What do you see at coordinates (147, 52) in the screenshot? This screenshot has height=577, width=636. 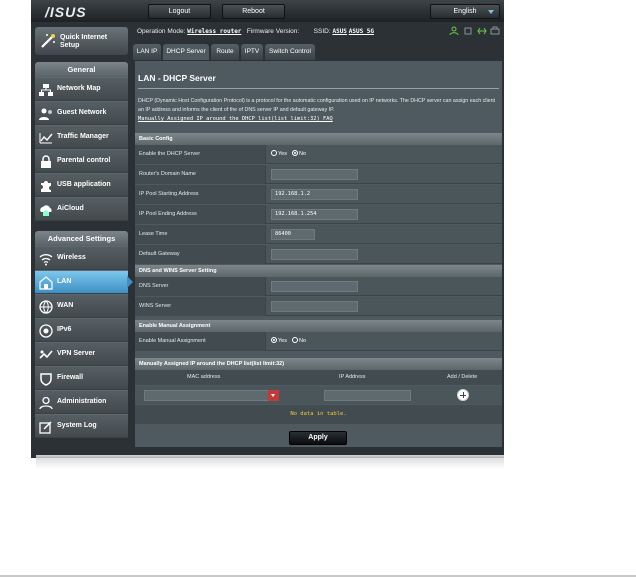 I see `tab-lan-ip: LAN IP` at bounding box center [147, 52].